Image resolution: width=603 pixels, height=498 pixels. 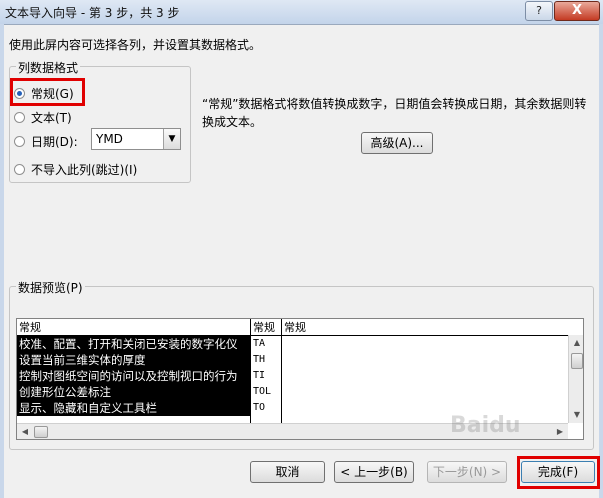 What do you see at coordinates (374, 472) in the screenshot?
I see `back-button: < 上一步(B)` at bounding box center [374, 472].